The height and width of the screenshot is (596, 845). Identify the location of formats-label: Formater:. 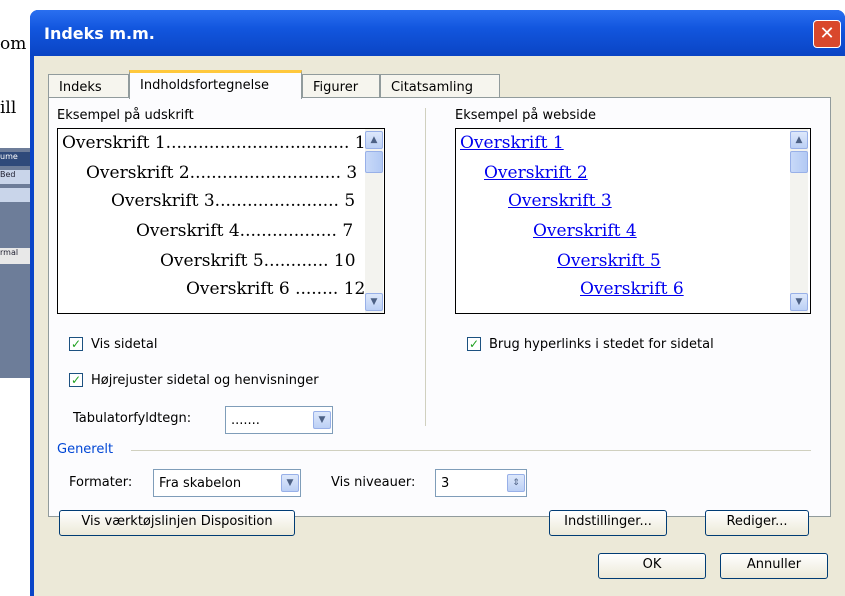
(101, 482).